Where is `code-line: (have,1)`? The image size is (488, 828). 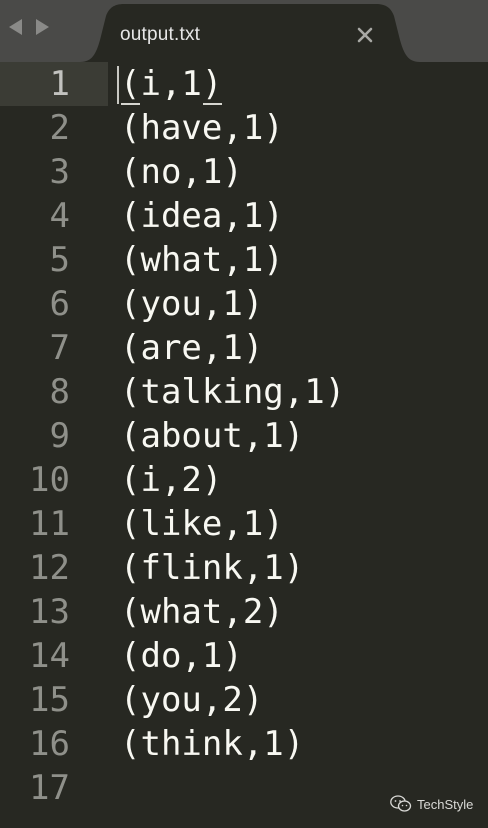
code-line: (have,1) is located at coordinates (232, 128).